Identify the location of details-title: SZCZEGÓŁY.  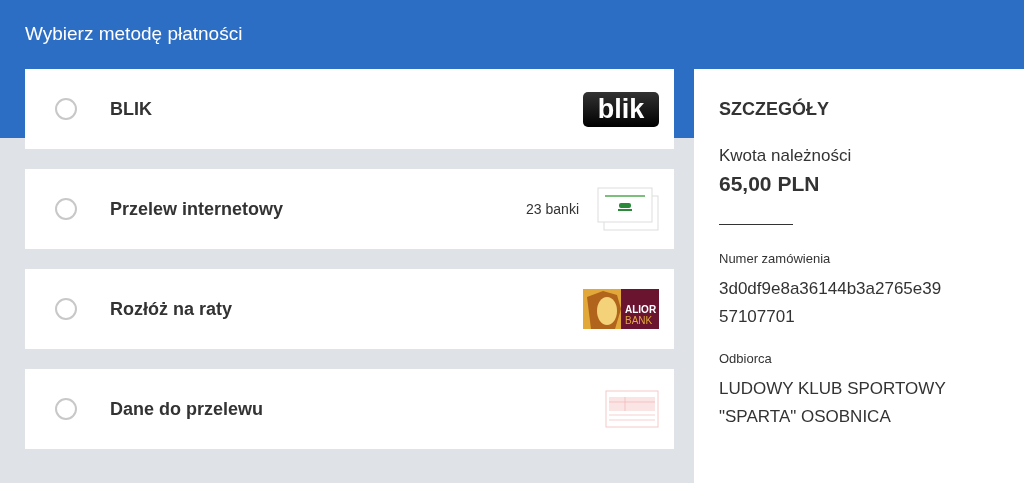
(774, 109).